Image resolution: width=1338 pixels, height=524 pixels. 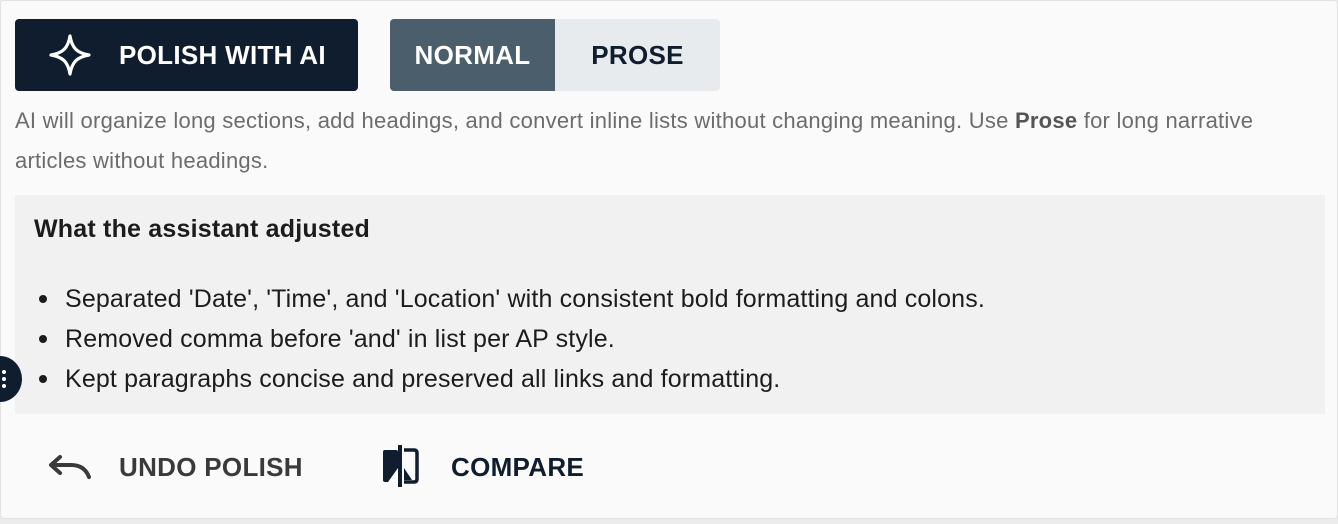 What do you see at coordinates (375, 55) in the screenshot?
I see `polish-toolbar: POLISH WITH AI NORMAL PROSE` at bounding box center [375, 55].